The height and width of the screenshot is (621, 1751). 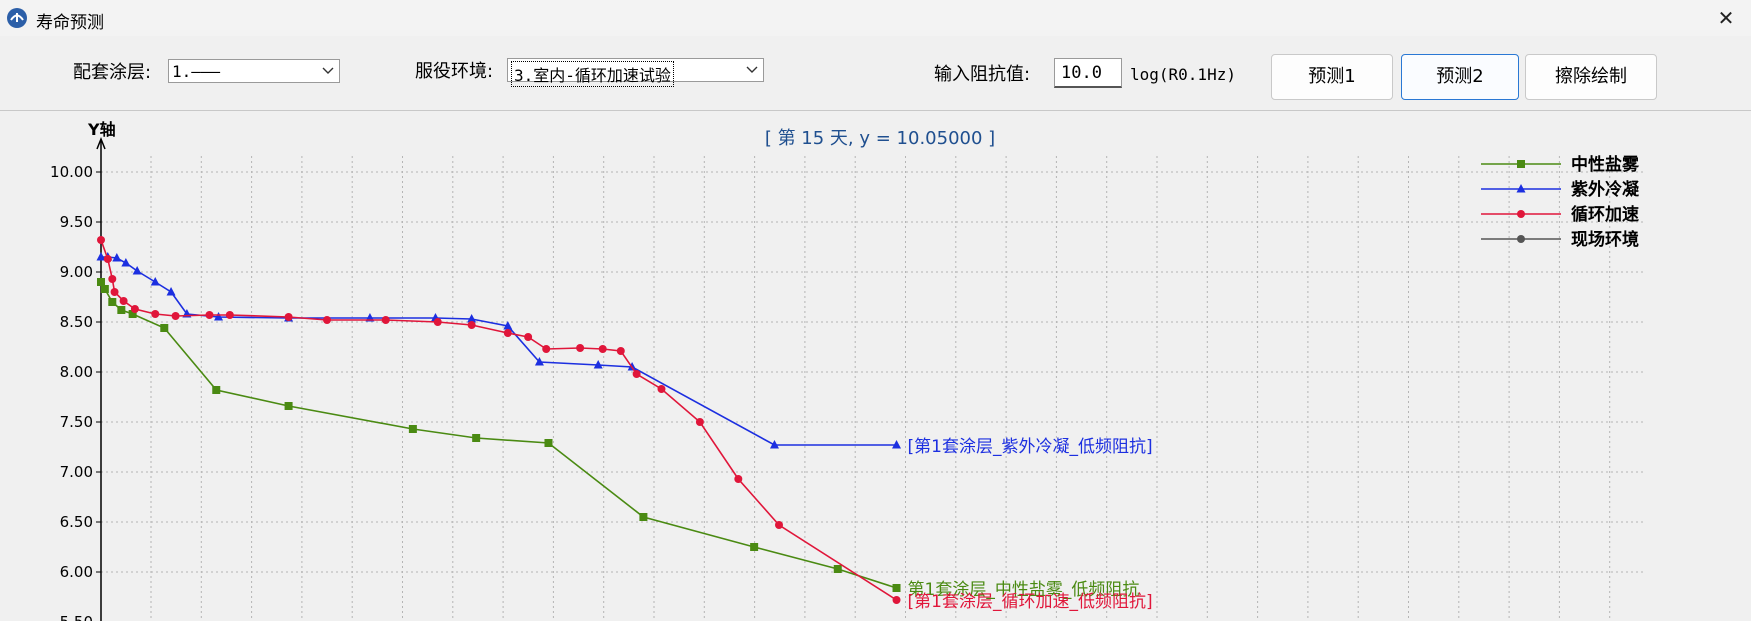 What do you see at coordinates (76, 372) in the screenshot?
I see `y-tick-label: 8.00` at bounding box center [76, 372].